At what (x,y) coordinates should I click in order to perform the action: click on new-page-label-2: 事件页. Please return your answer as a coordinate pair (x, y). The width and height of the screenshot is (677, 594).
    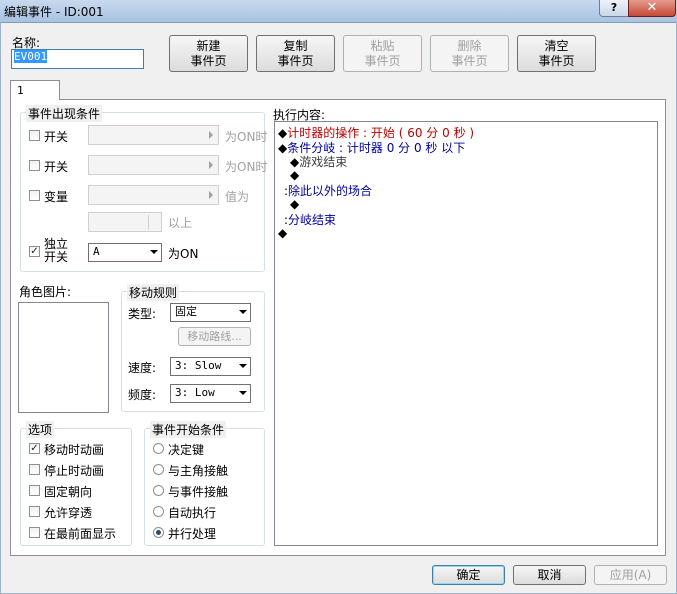
    Looking at the image, I should click on (208, 61).